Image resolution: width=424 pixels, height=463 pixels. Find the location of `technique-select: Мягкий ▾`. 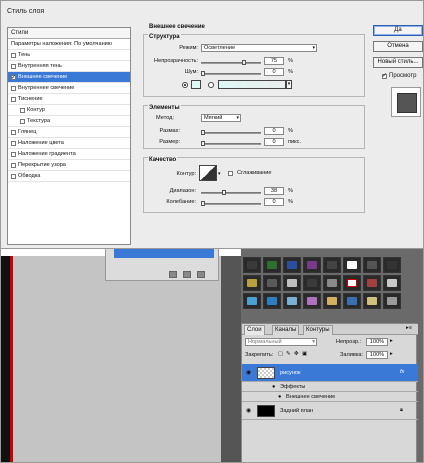

technique-select: Мягкий ▾ is located at coordinates (221, 118).